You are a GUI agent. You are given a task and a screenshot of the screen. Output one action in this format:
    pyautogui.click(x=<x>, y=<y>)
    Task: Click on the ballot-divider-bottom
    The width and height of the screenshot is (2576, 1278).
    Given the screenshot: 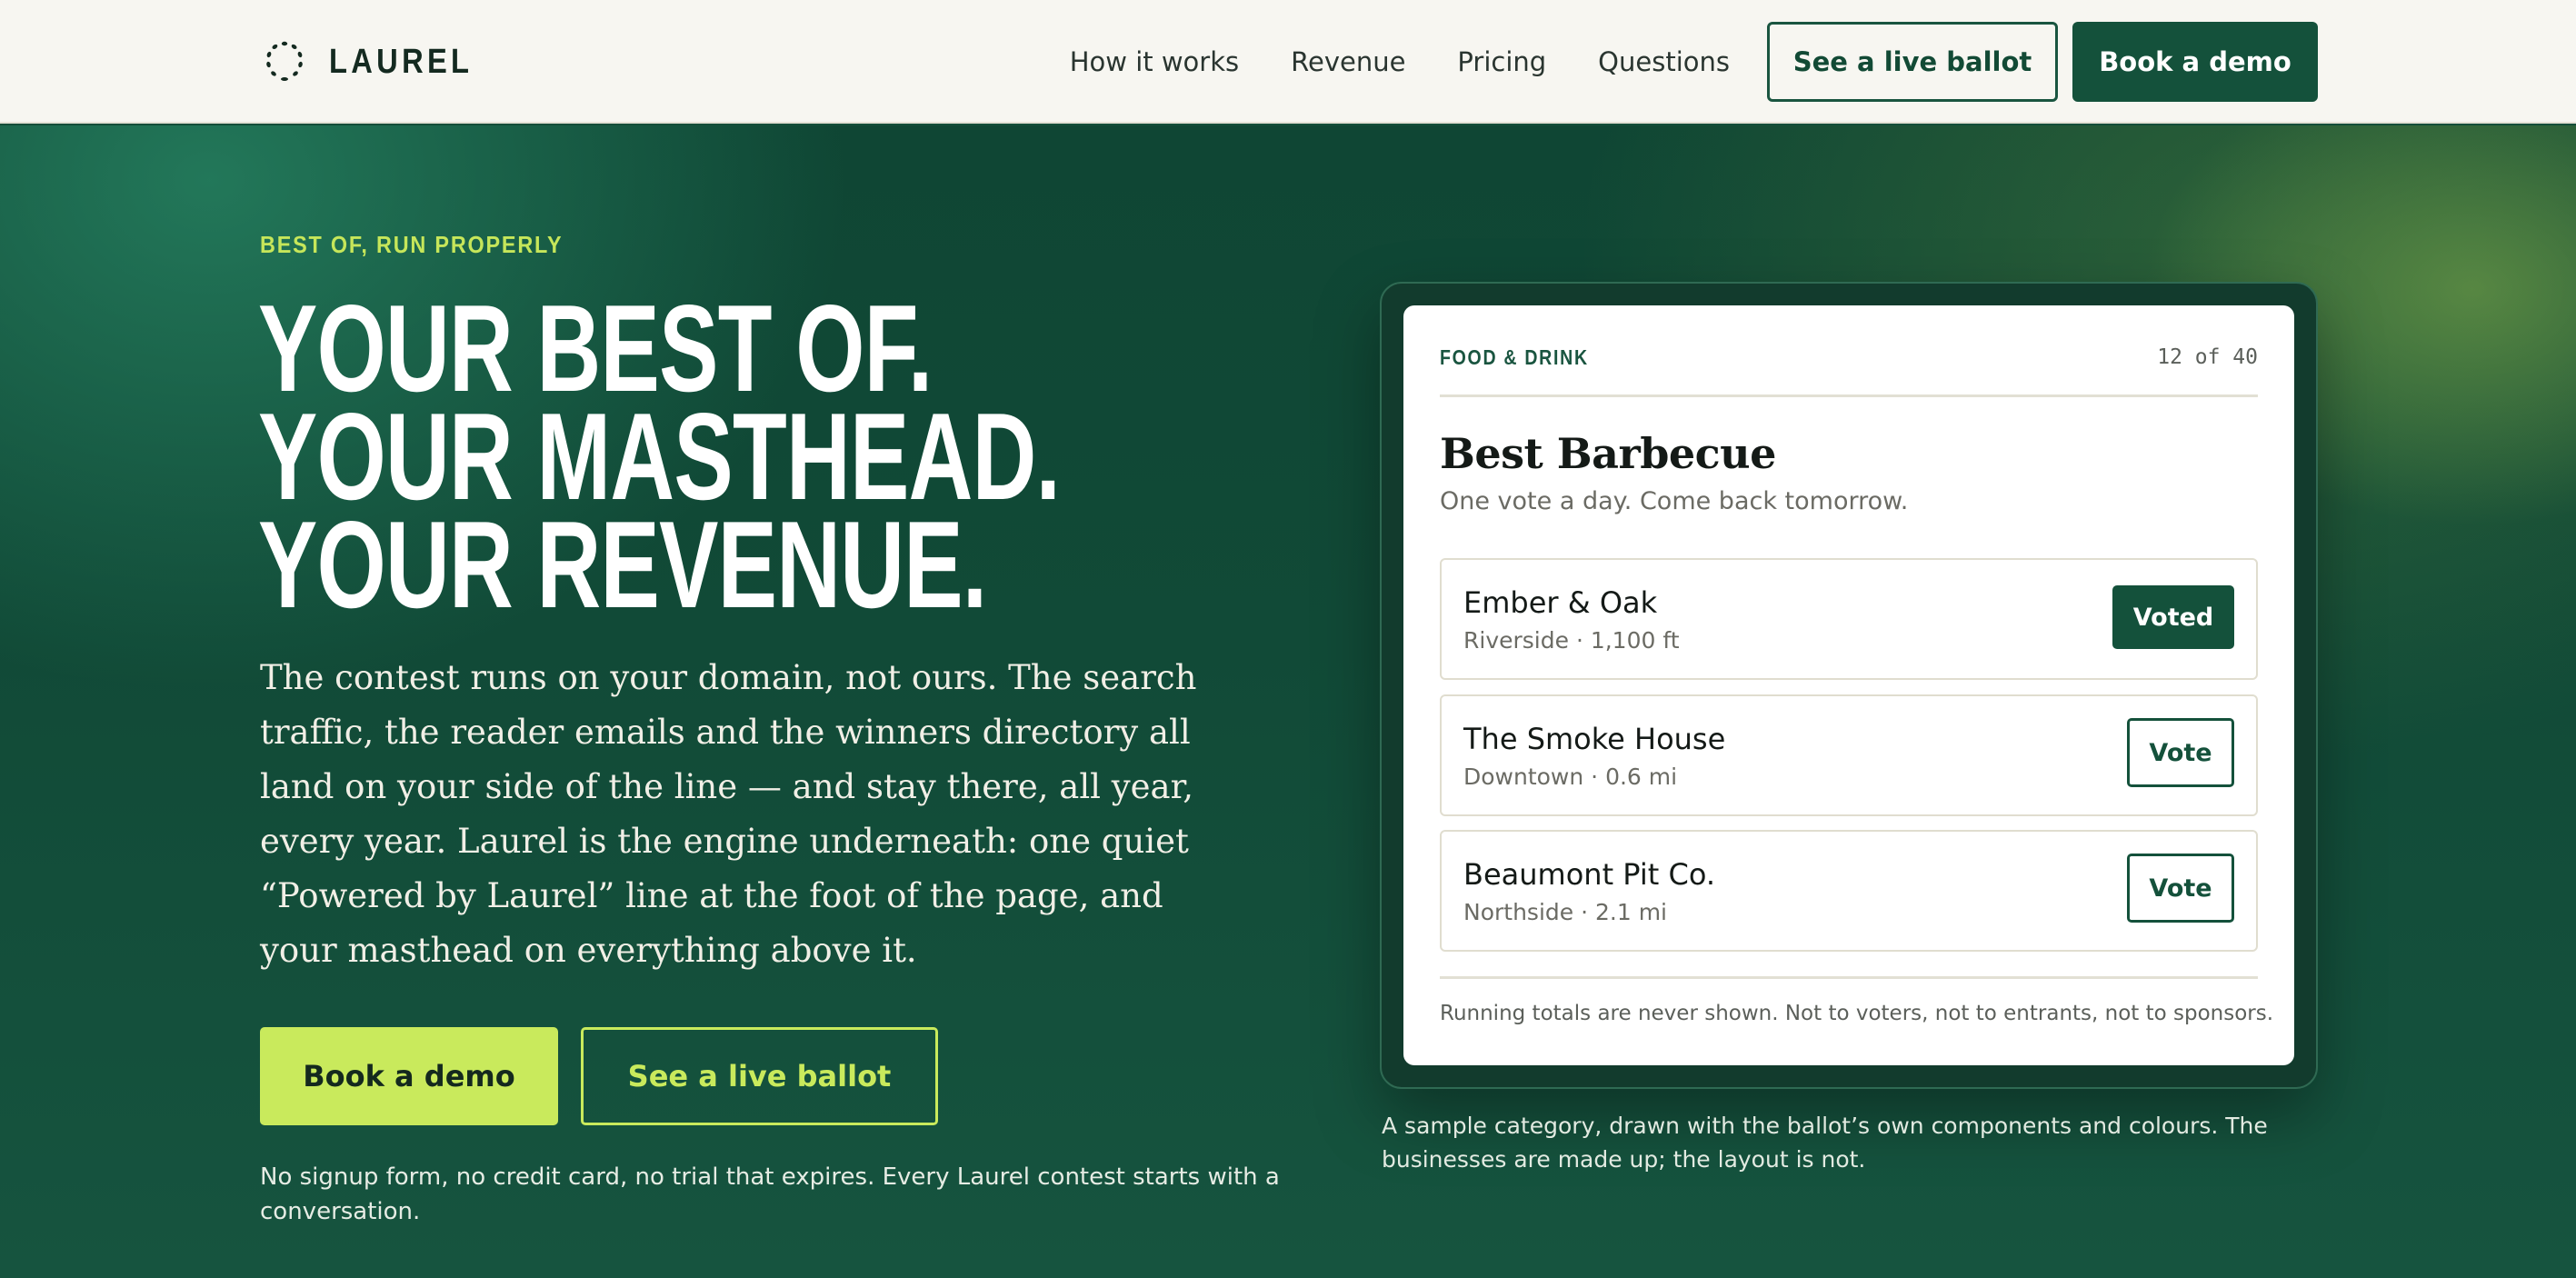 What is the action you would take?
    pyautogui.click(x=1849, y=977)
    